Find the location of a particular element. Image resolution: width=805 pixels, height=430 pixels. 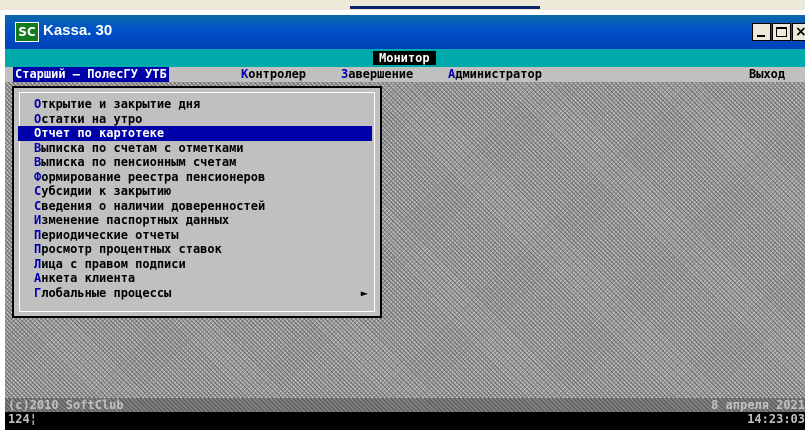

app-sc-icon: SC is located at coordinates (27, 32).